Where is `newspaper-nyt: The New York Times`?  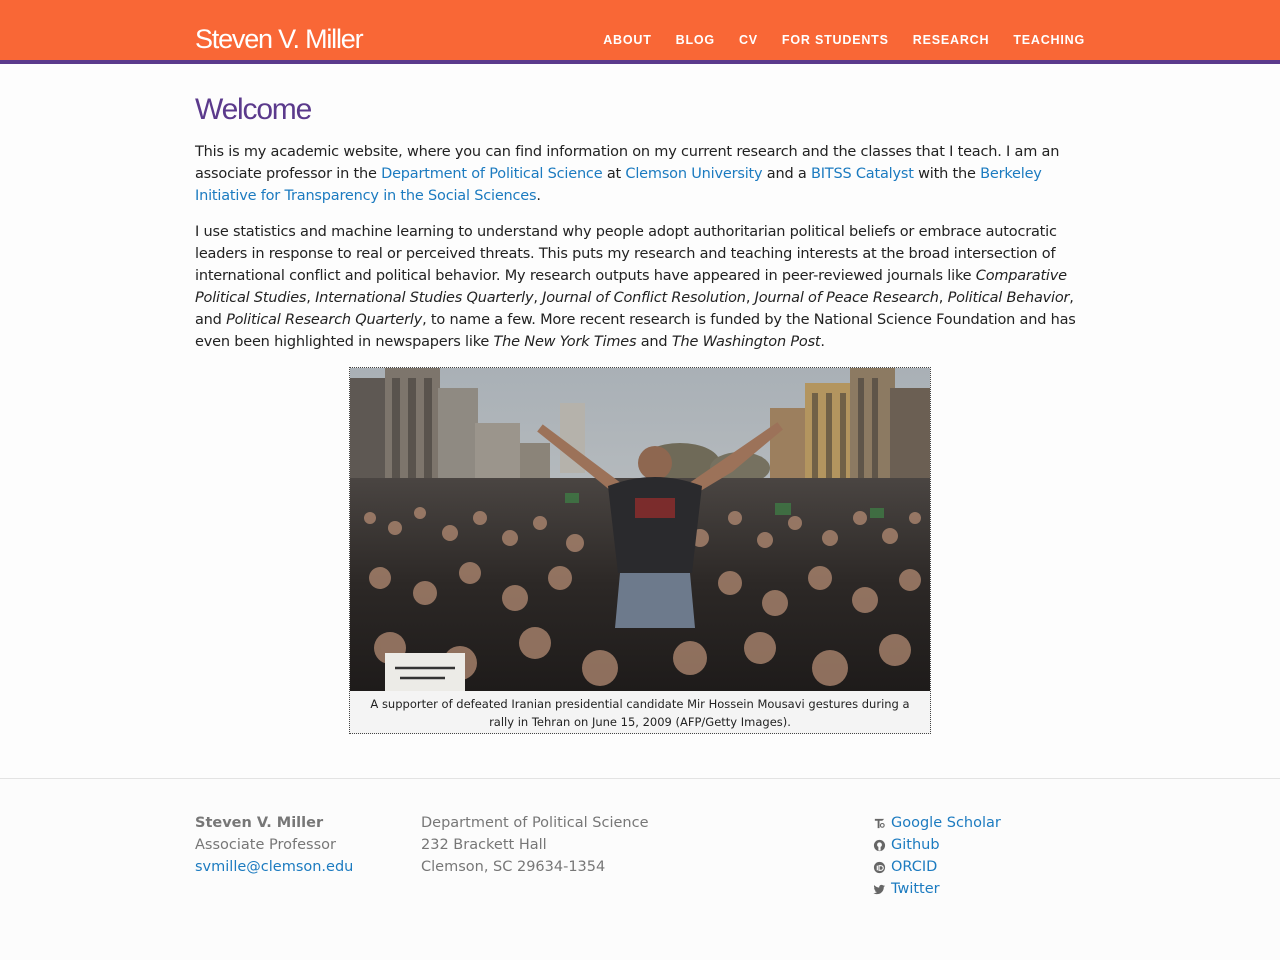 newspaper-nyt: The New York Times is located at coordinates (565, 342).